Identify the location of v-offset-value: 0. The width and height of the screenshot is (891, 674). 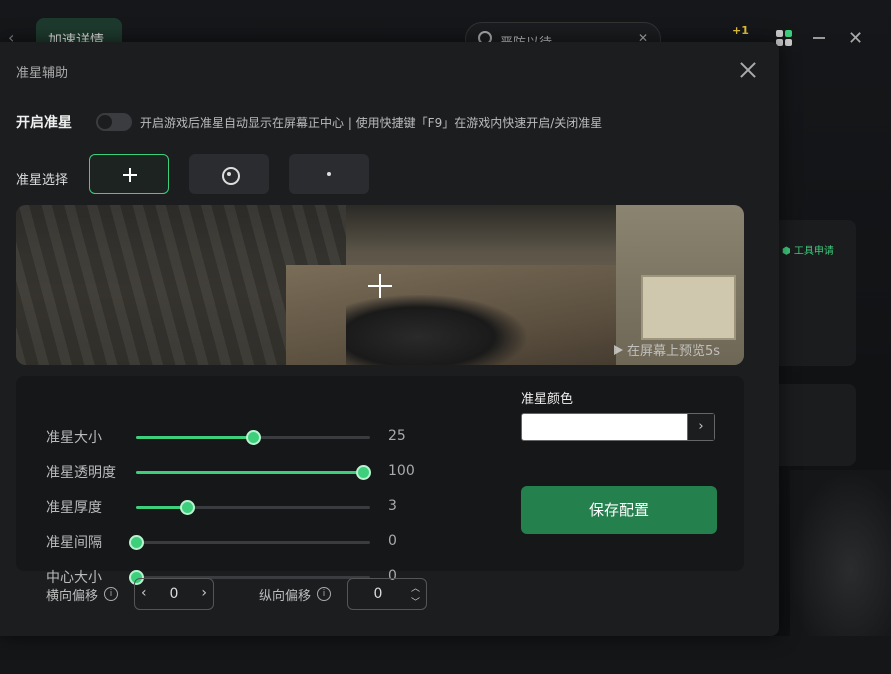
(378, 594).